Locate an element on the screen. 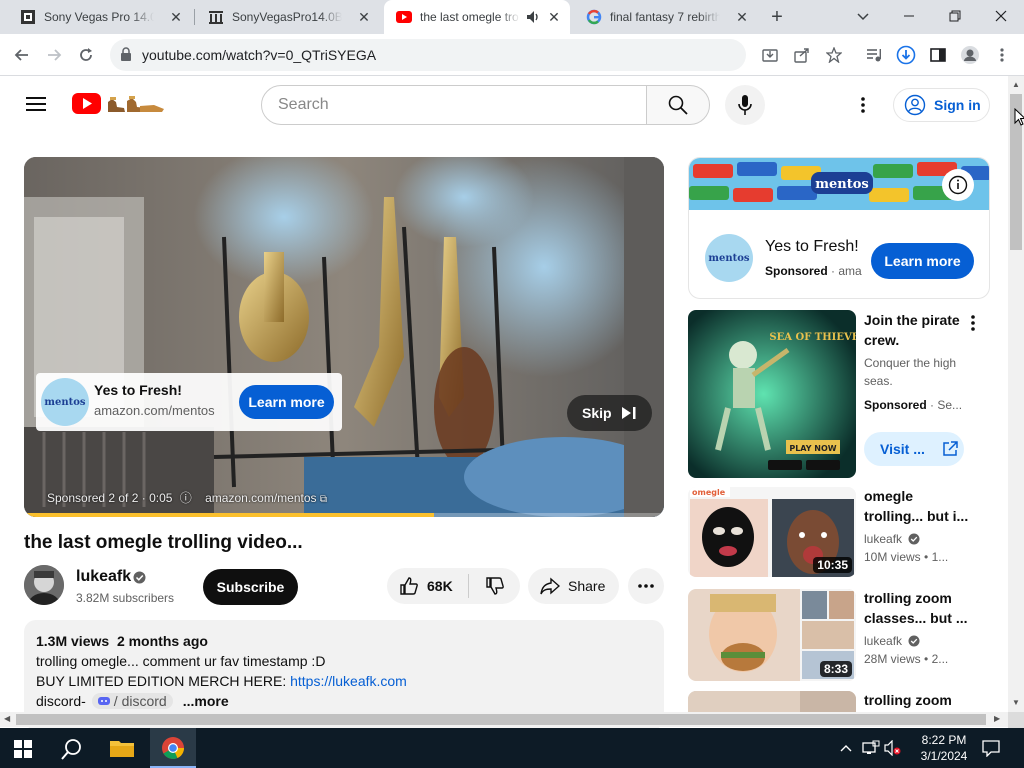  downloads-icon is located at coordinates (906, 55).